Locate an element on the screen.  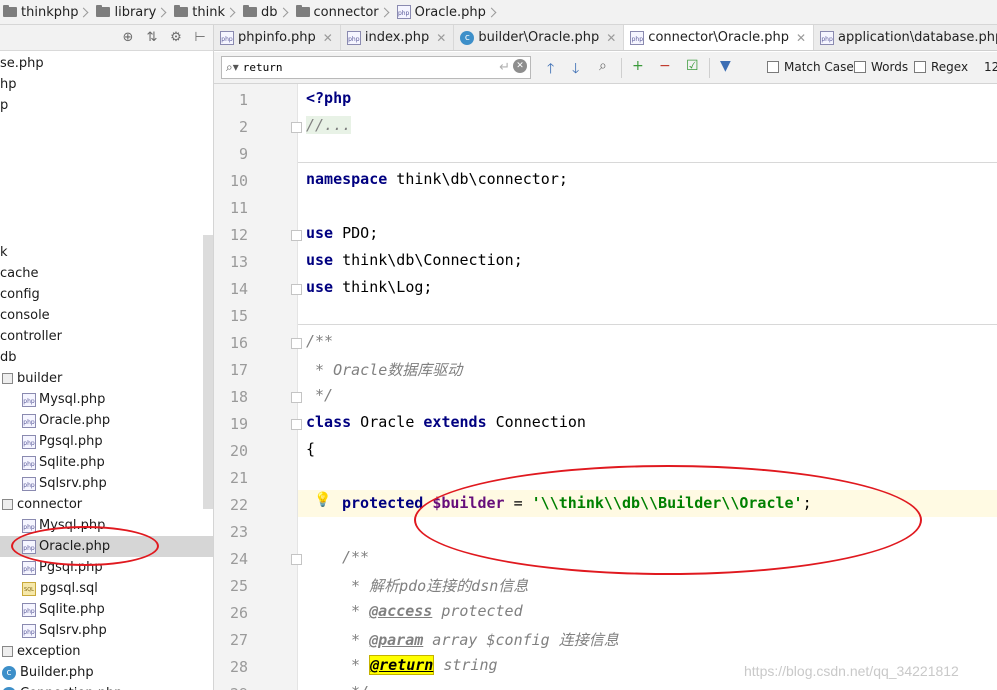
tree-item-label: console is located at coordinates (25, 315).